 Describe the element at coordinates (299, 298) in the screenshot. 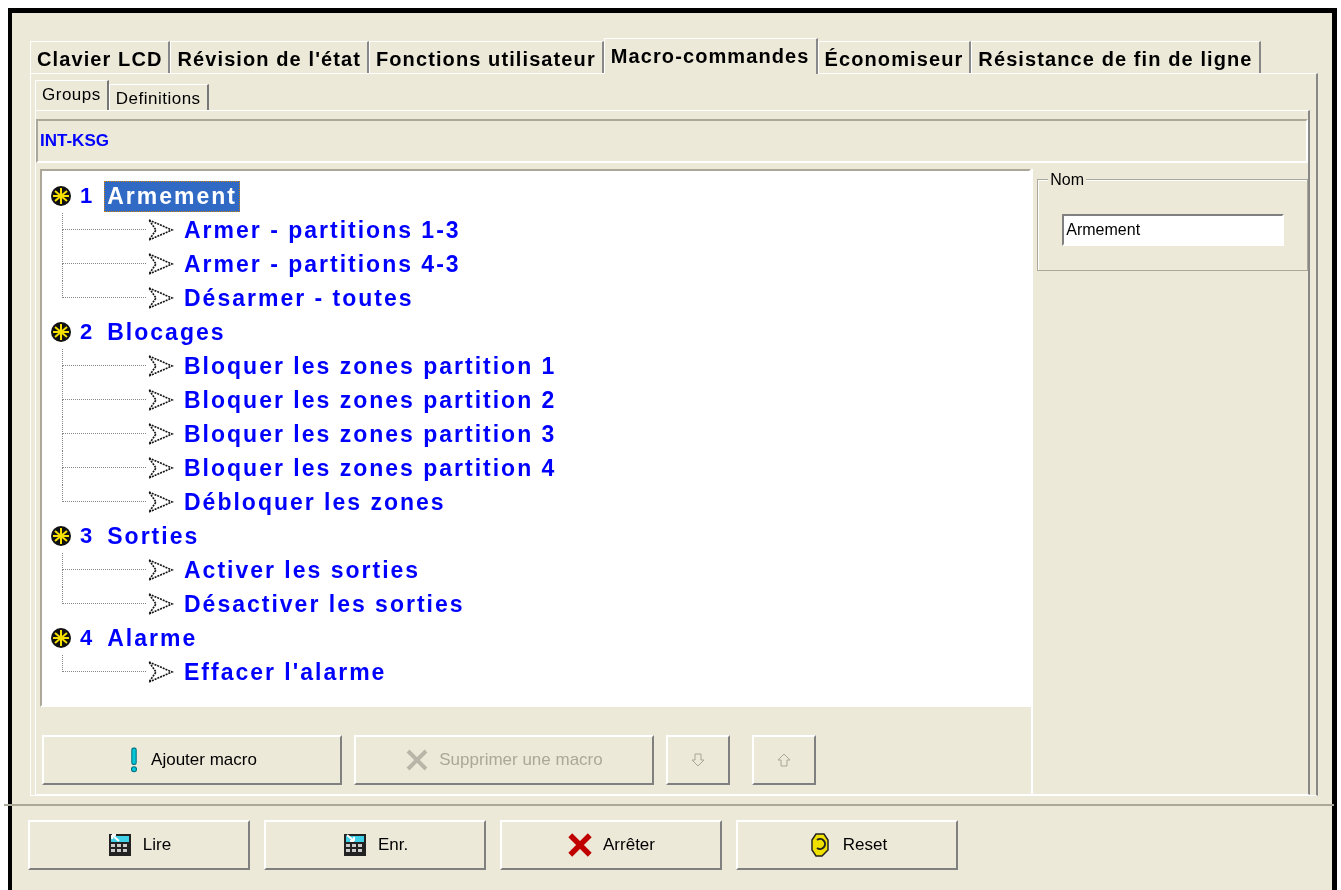

I see `tree-item: Désarmer - toutes` at that location.